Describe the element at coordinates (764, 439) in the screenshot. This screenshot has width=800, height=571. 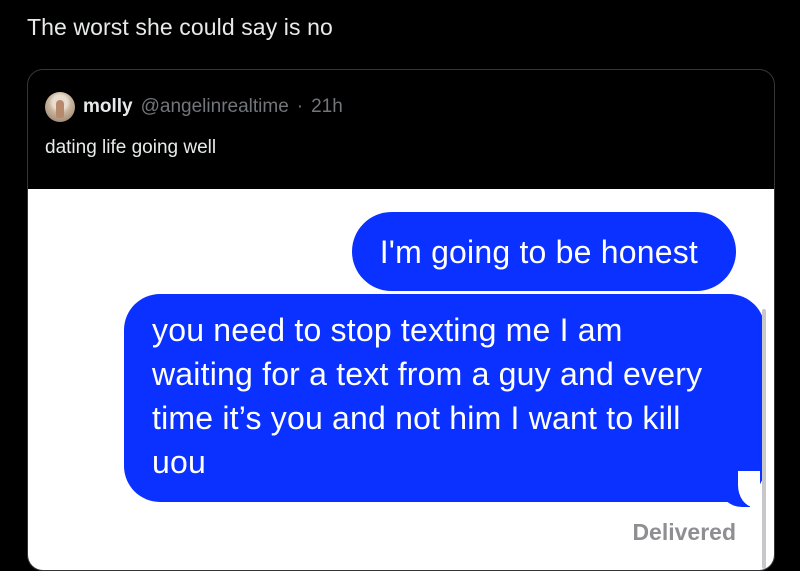
I see `scrollbar` at that location.